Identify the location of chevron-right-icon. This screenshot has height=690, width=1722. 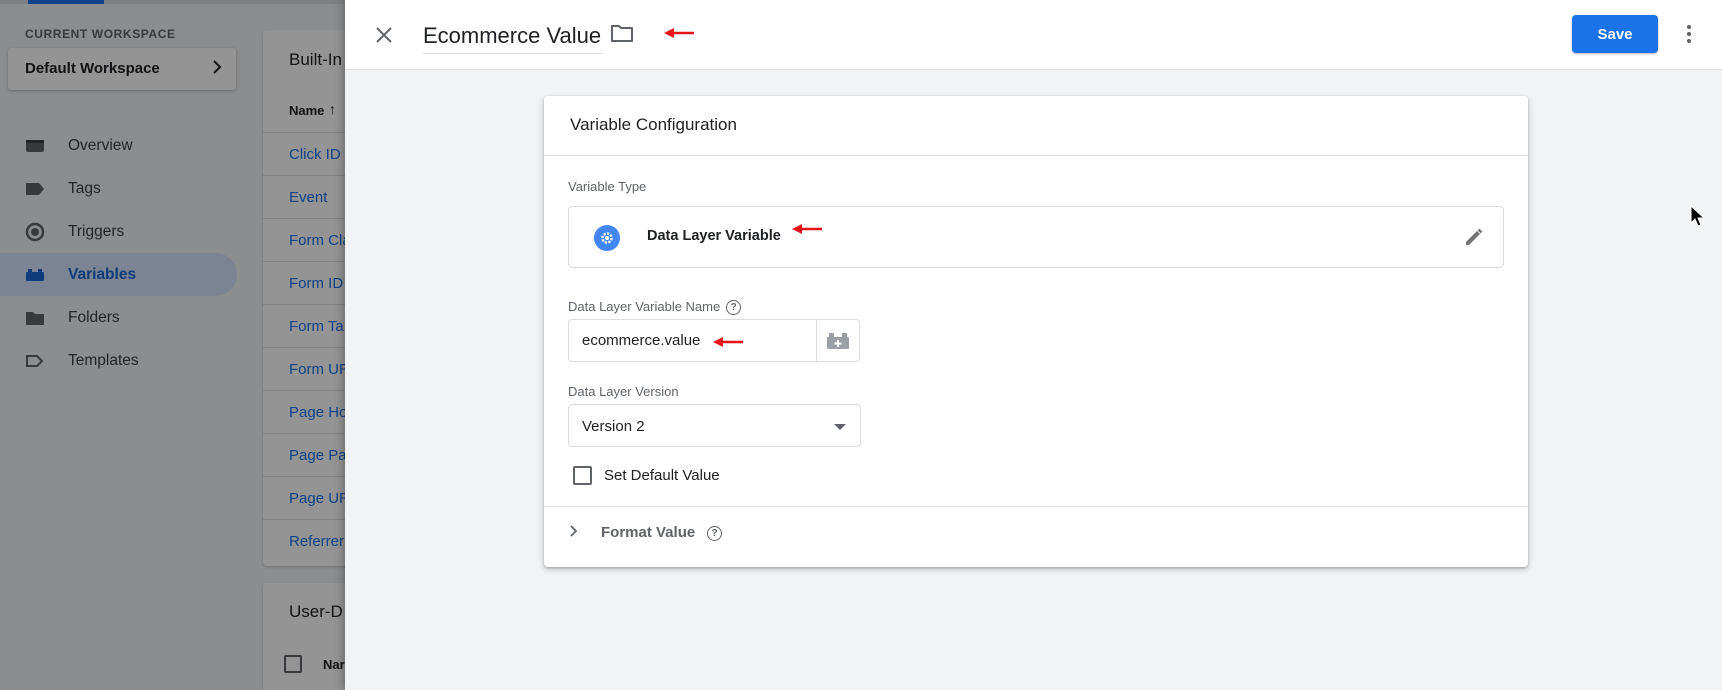
(574, 533).